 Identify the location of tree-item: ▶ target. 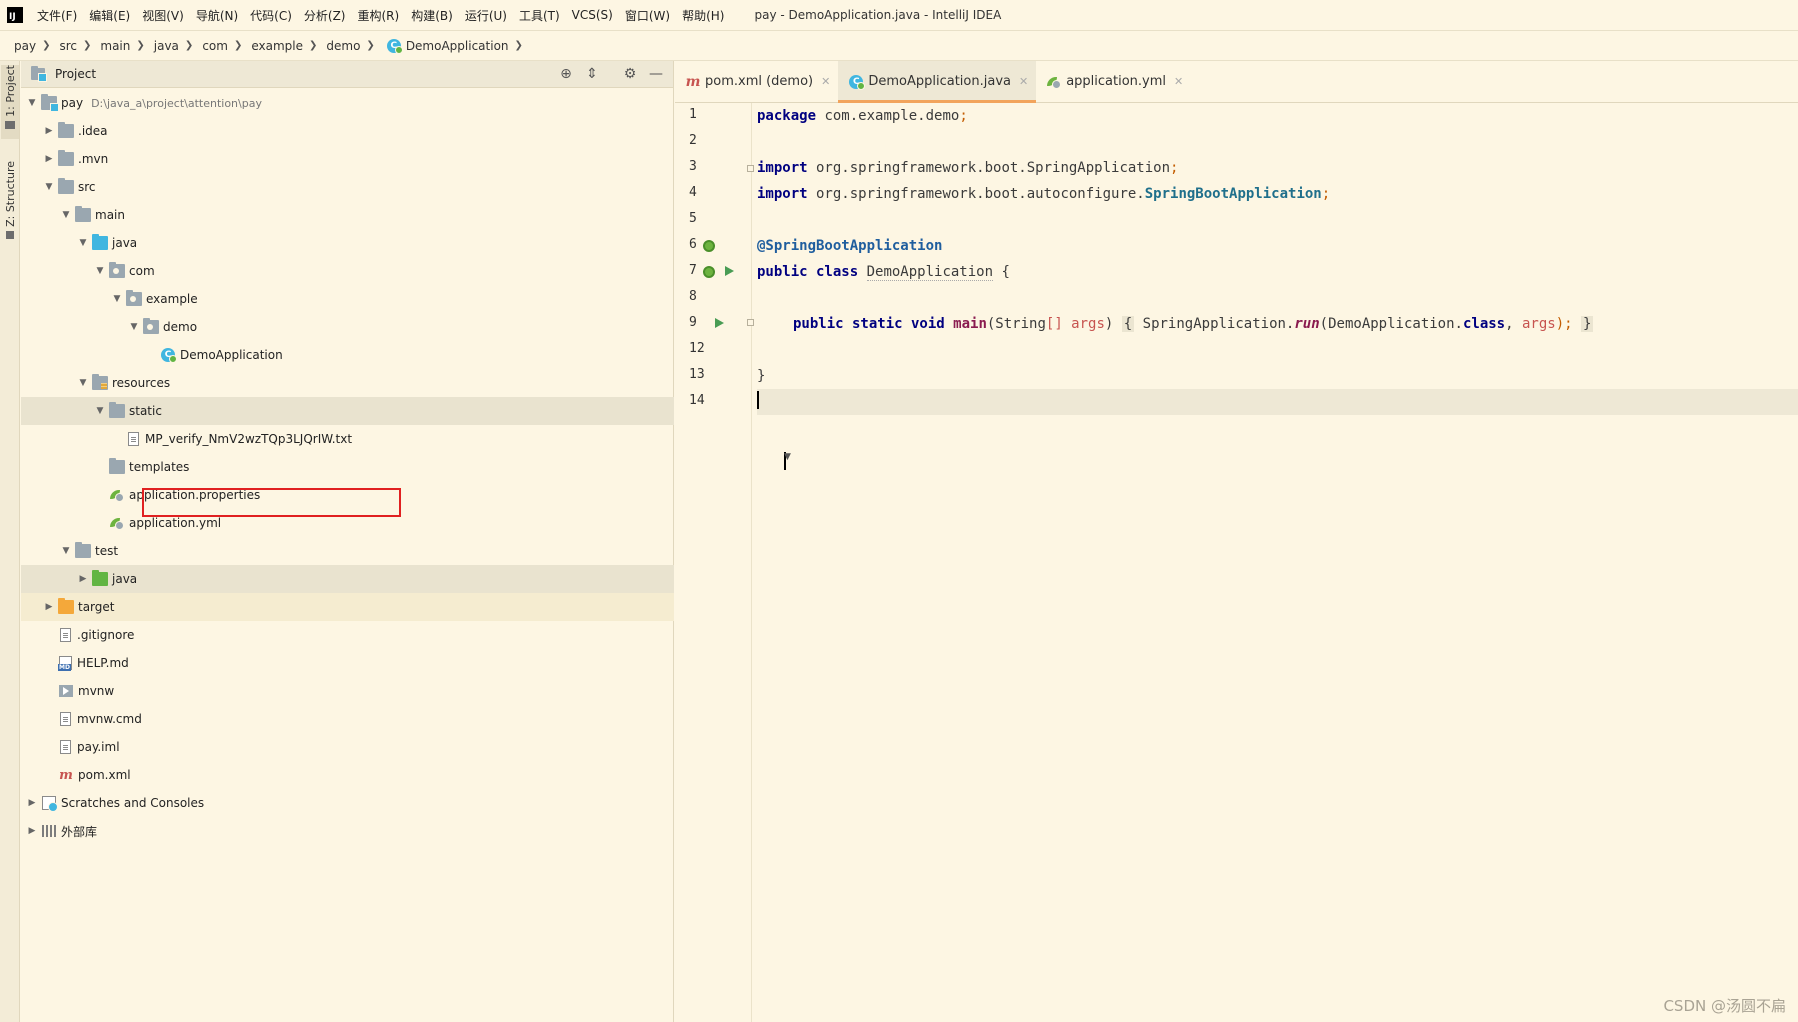
(347, 607).